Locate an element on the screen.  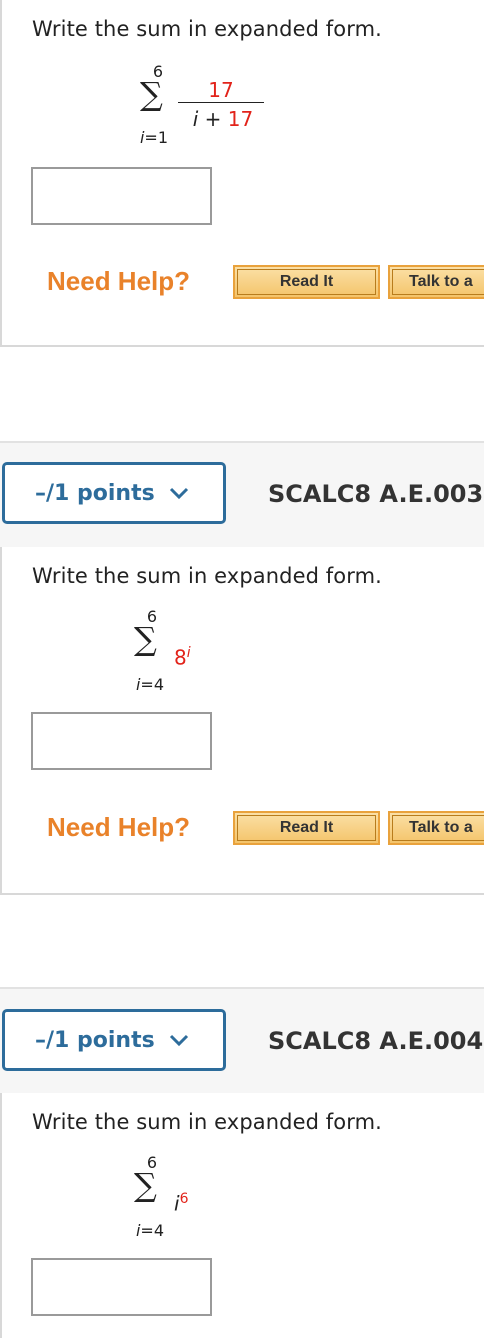
fraction-bar is located at coordinates (221, 102).